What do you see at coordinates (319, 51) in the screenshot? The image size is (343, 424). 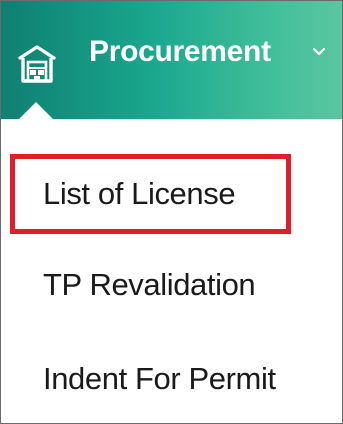 I see `chevron-down-icon` at bounding box center [319, 51].